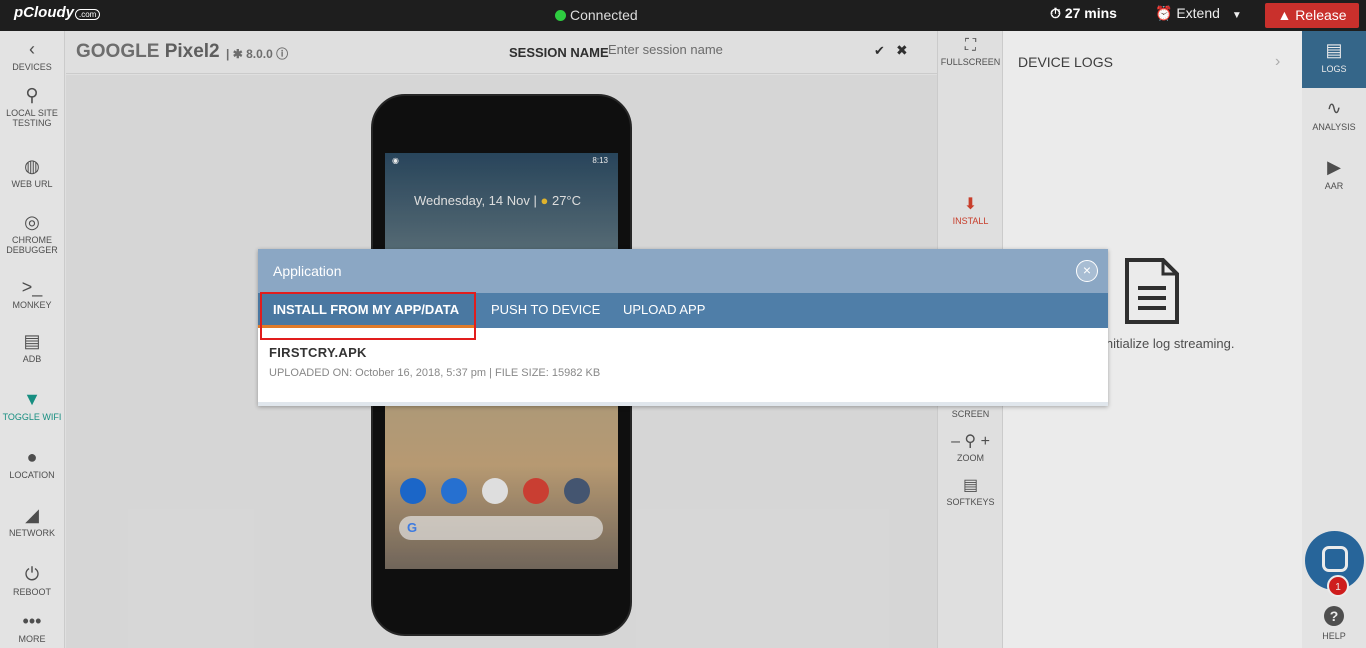 The width and height of the screenshot is (1366, 648). Describe the element at coordinates (664, 310) in the screenshot. I see `tab-upload-app: UPLOAD APP` at that location.